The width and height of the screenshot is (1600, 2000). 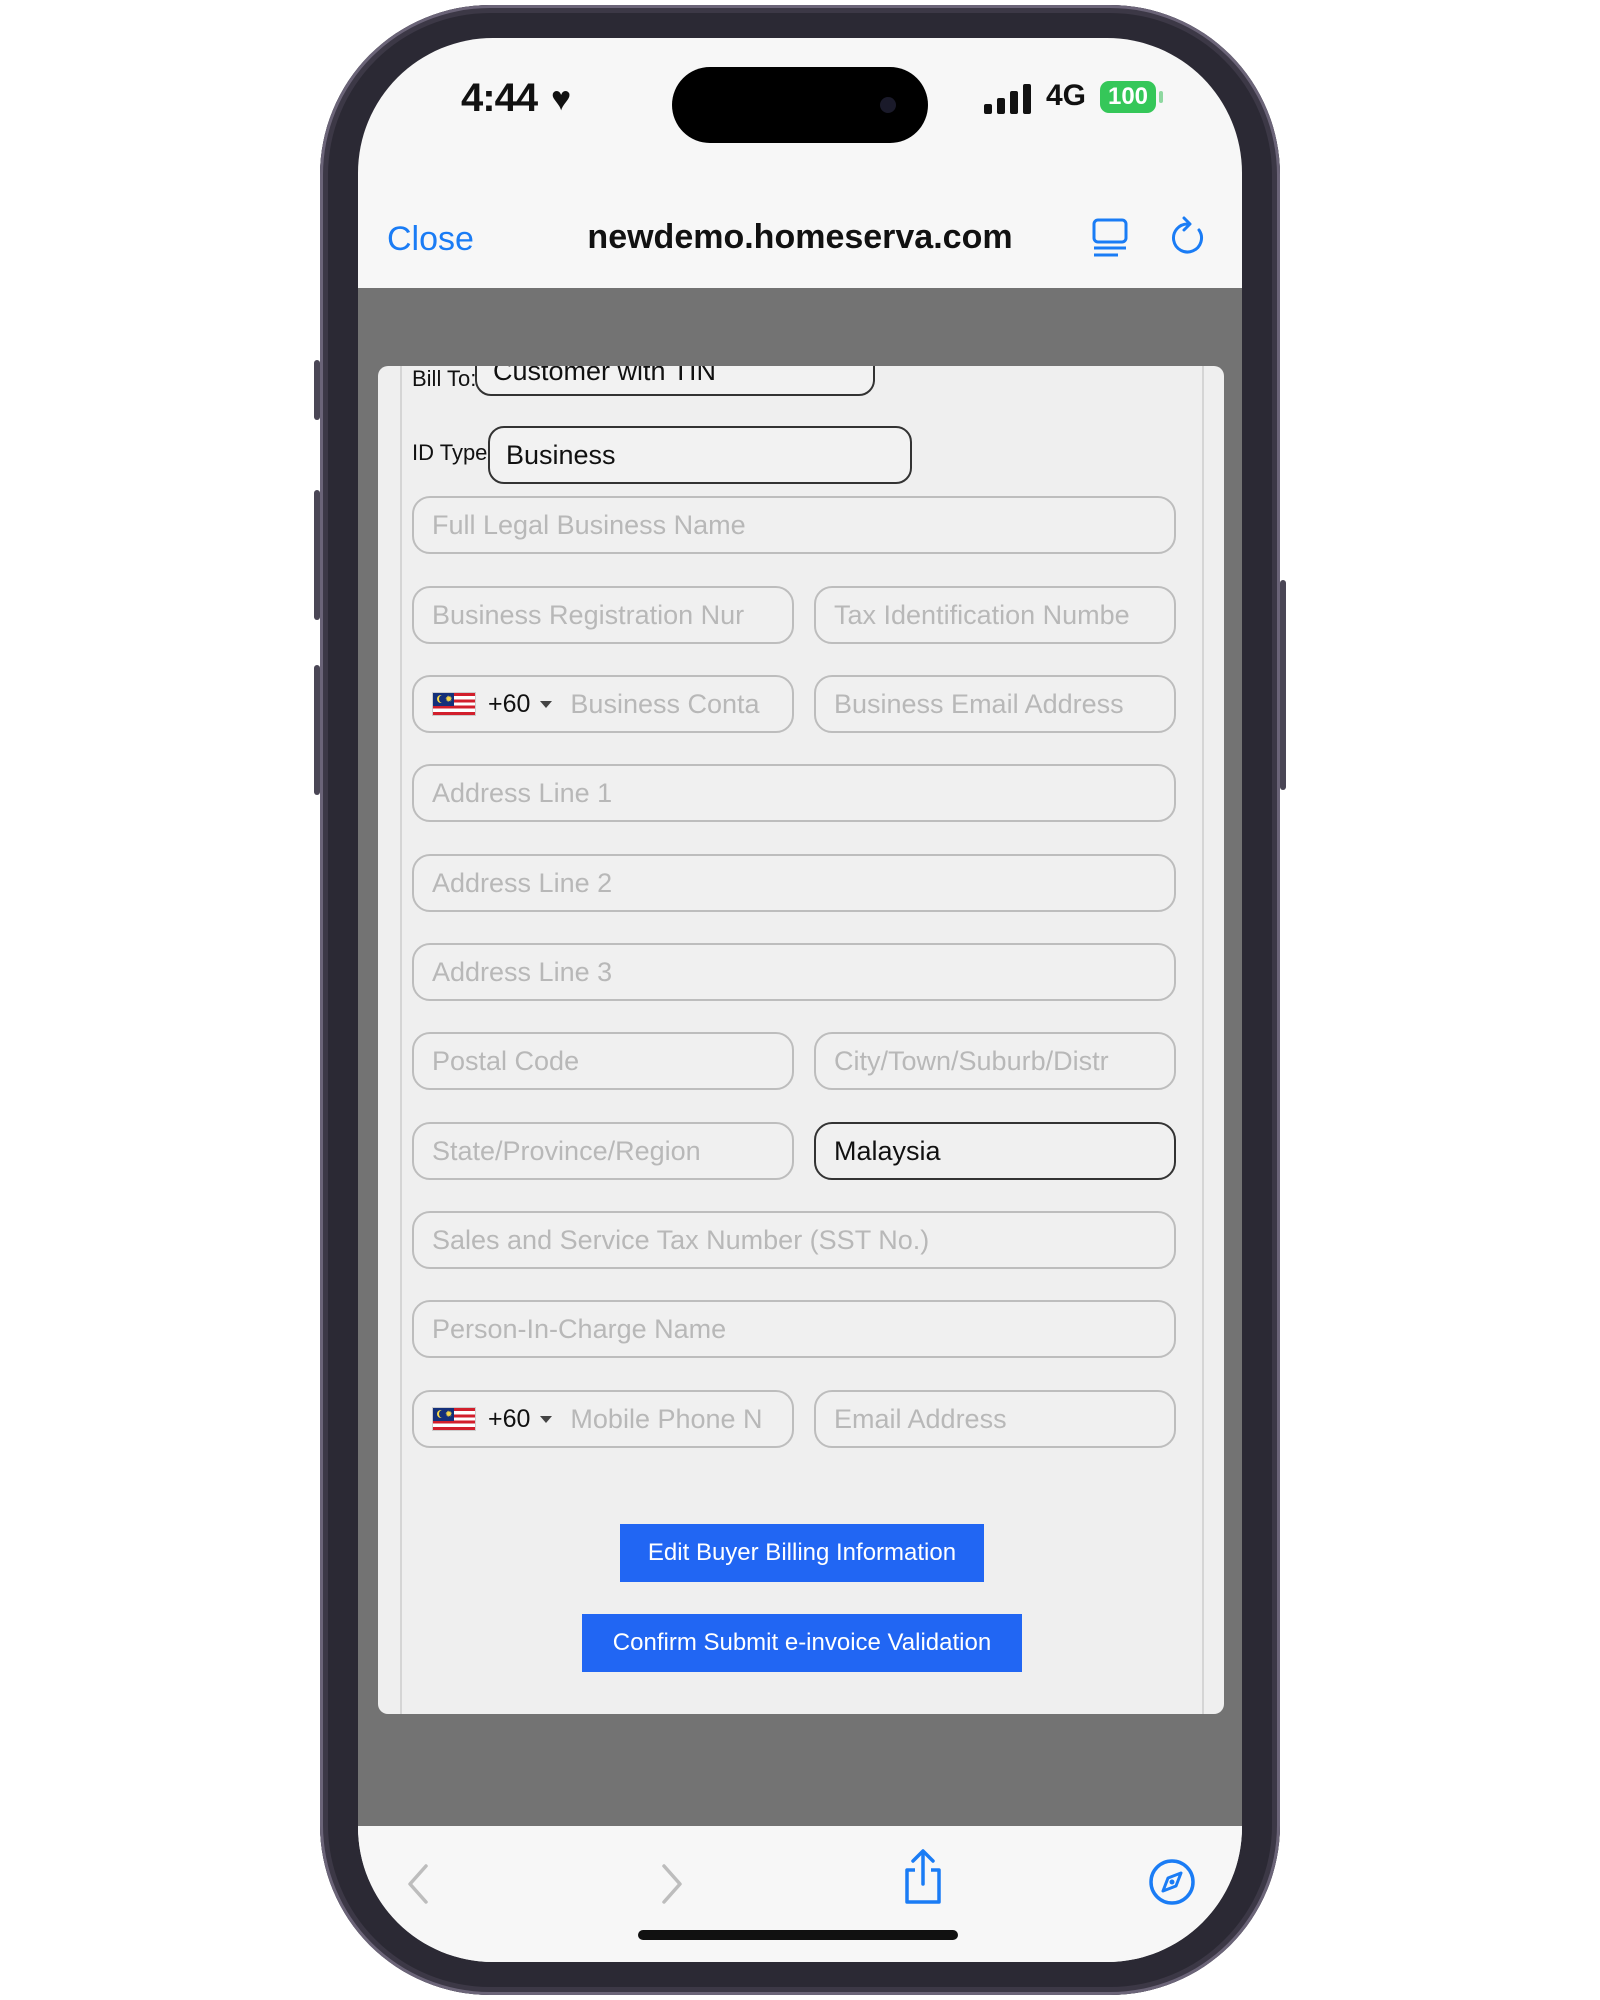 I want to click on sst-number-placeholder: Sales and Service Tax Number (SST No.), so click(x=681, y=1239).